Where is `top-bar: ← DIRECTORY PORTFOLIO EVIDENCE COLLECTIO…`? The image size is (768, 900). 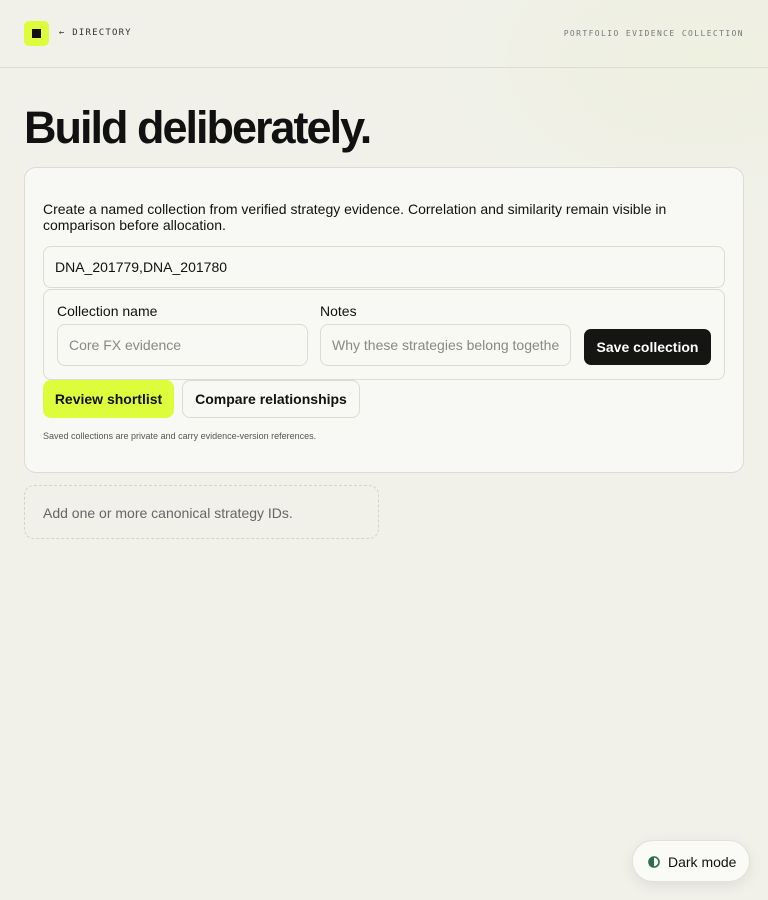
top-bar: ← DIRECTORY PORTFOLIO EVIDENCE COLLECTIO… is located at coordinates (384, 34).